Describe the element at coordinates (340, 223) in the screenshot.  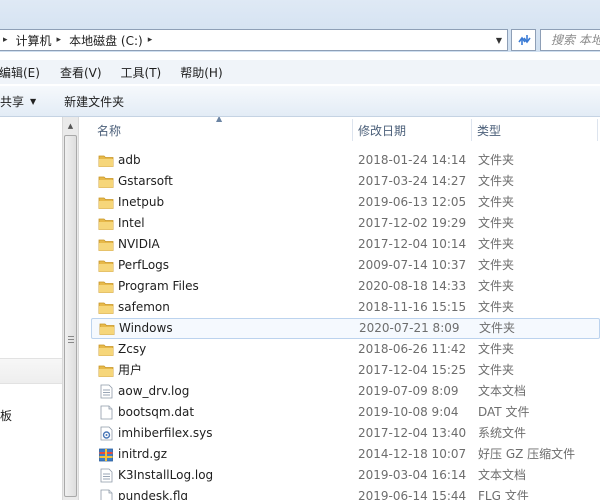
I see `file-row: Intel 2017-12-02 19:29 文件夹` at that location.